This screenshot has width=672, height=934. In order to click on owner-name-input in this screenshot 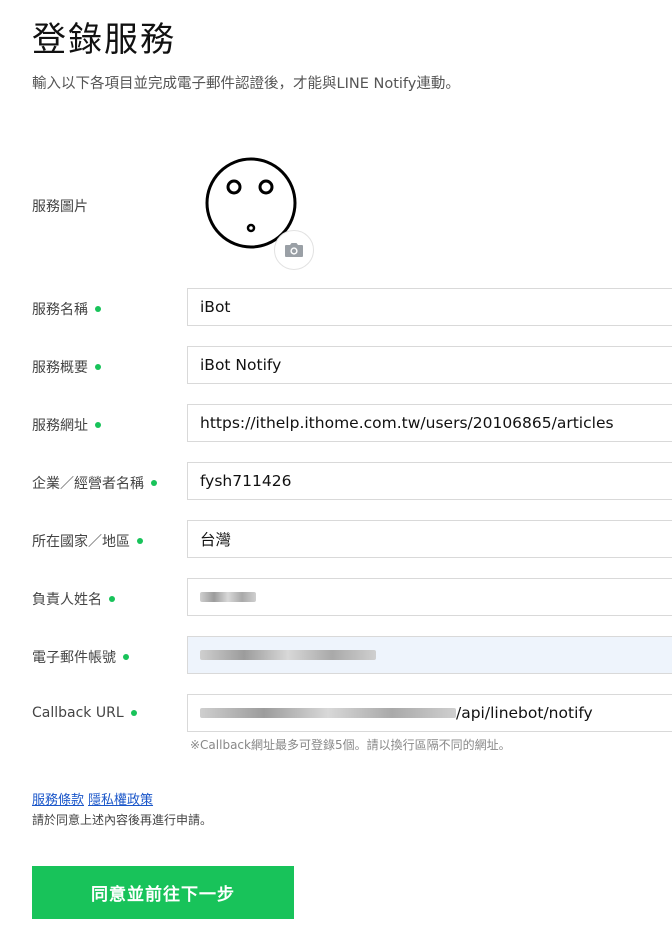, I will do `click(429, 597)`.